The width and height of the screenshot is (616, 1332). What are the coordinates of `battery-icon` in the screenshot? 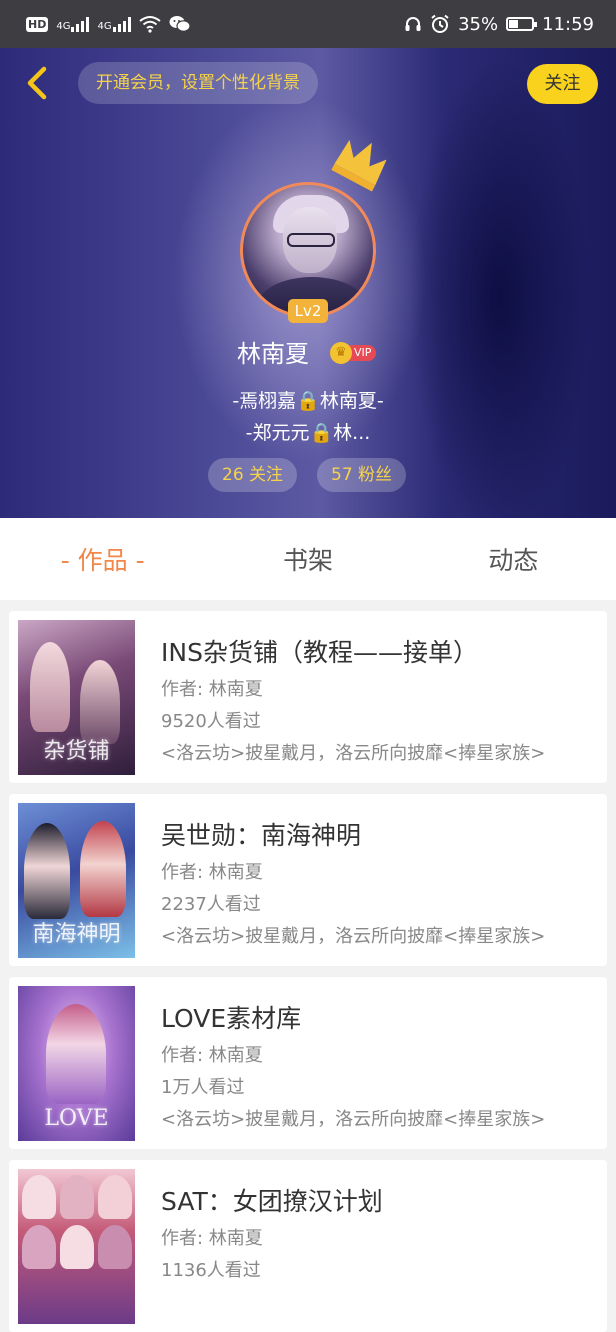 It's located at (522, 24).